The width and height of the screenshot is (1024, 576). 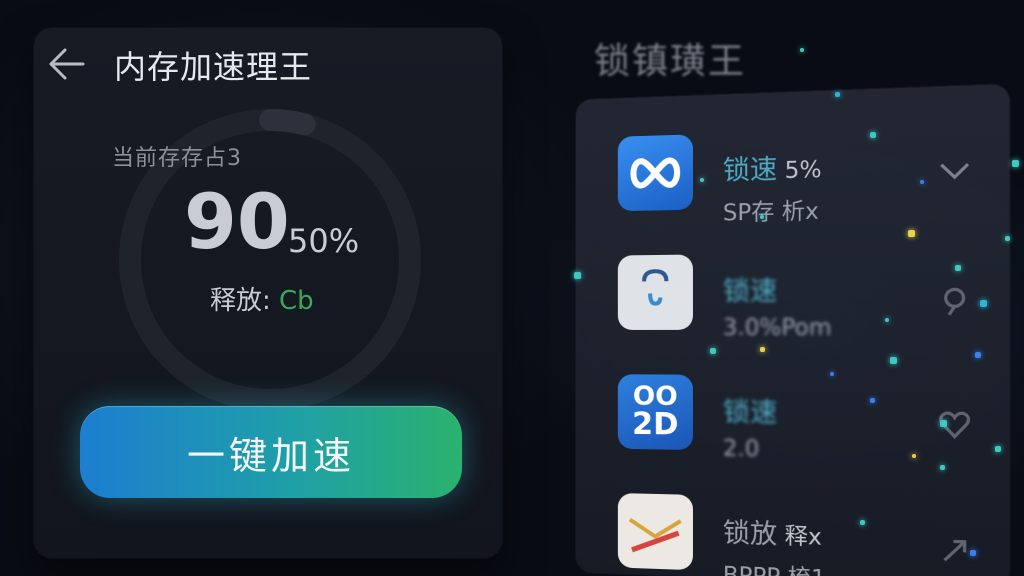 I want to click on app-sub: 2.0, so click(x=741, y=449).